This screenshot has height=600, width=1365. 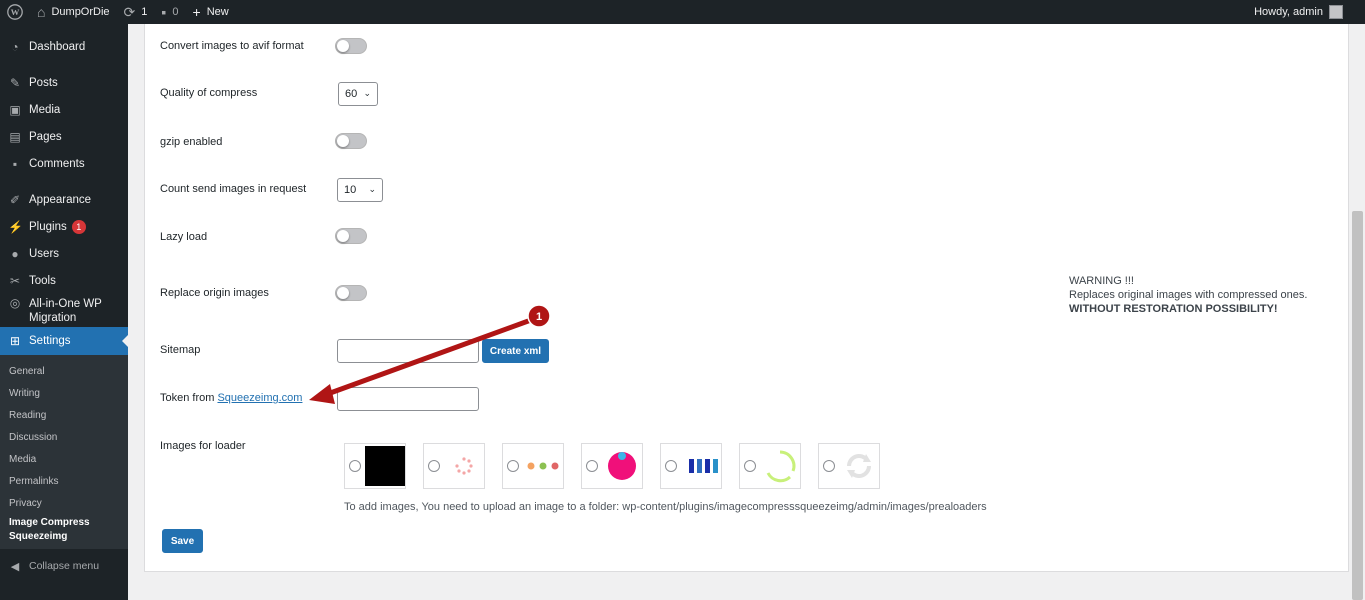 I want to click on media-icon: ▣, so click(x=15, y=109).